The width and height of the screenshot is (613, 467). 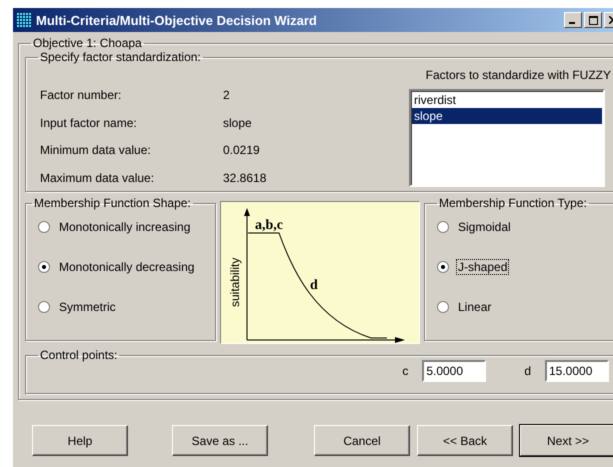 I want to click on radio-label: J-shaped, so click(x=482, y=267).